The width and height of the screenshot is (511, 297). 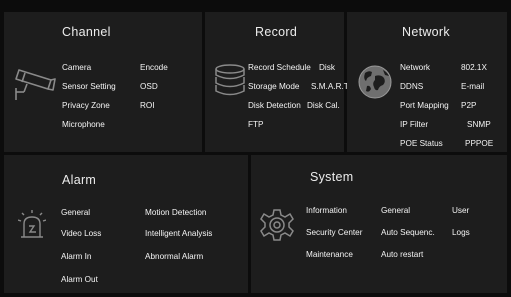 What do you see at coordinates (81, 233) in the screenshot?
I see `menu-item-video-loss: Video Loss` at bounding box center [81, 233].